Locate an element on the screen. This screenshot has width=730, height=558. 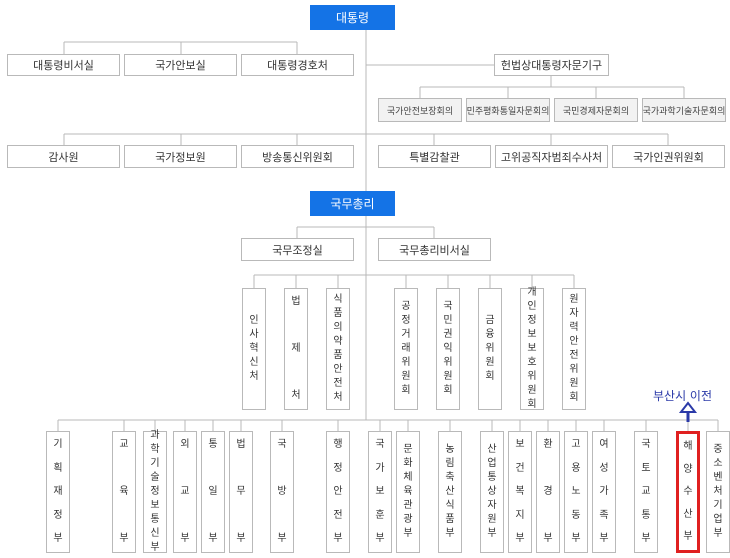
independent-agency-box: 국가인권위원회 is located at coordinates (668, 156).